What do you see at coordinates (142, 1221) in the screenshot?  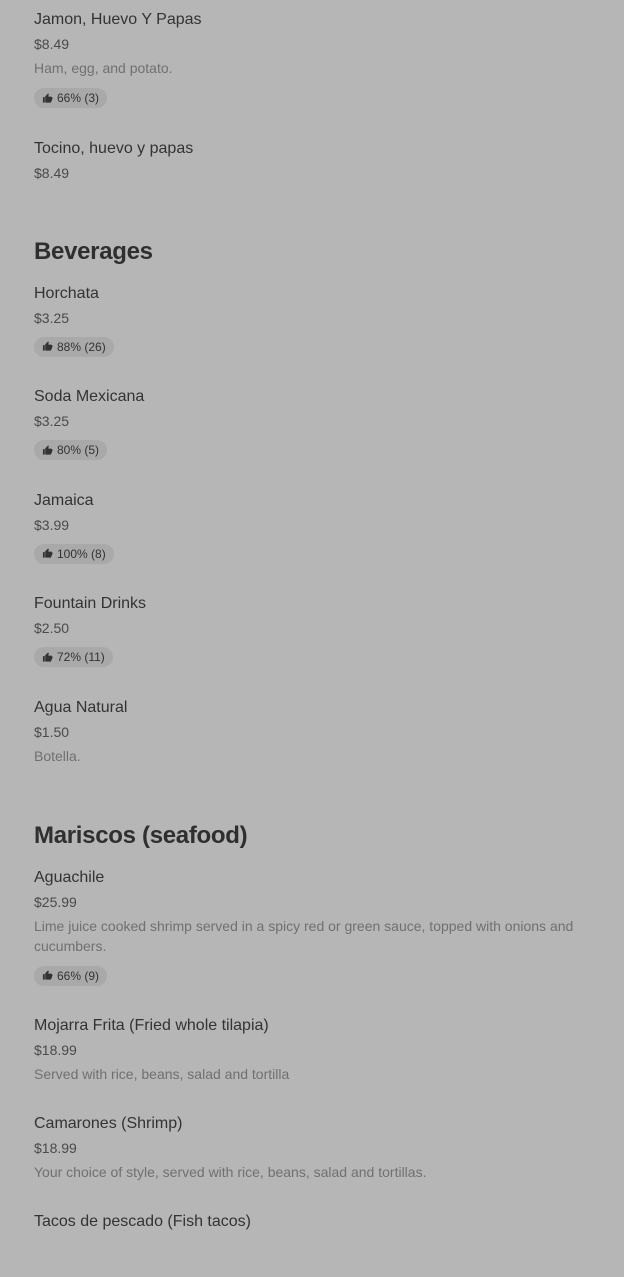 I see `item-name: Tacos de pescado (Fish tacos)` at bounding box center [142, 1221].